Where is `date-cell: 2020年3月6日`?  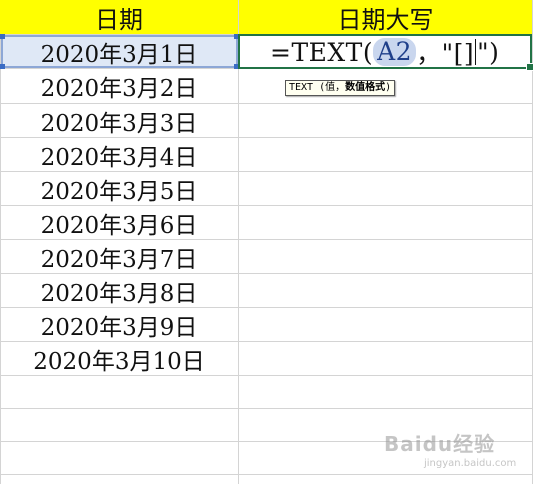
date-cell: 2020年3月6日 is located at coordinates (119, 222).